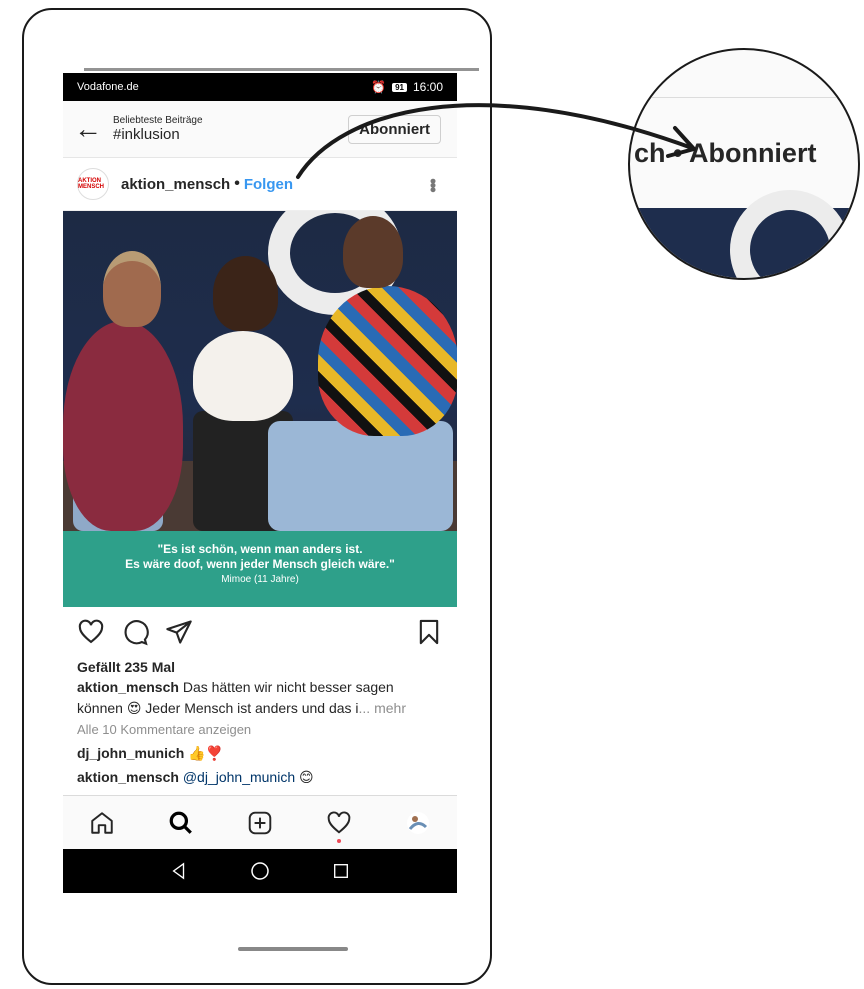  I want to click on action-bar, so click(260, 632).